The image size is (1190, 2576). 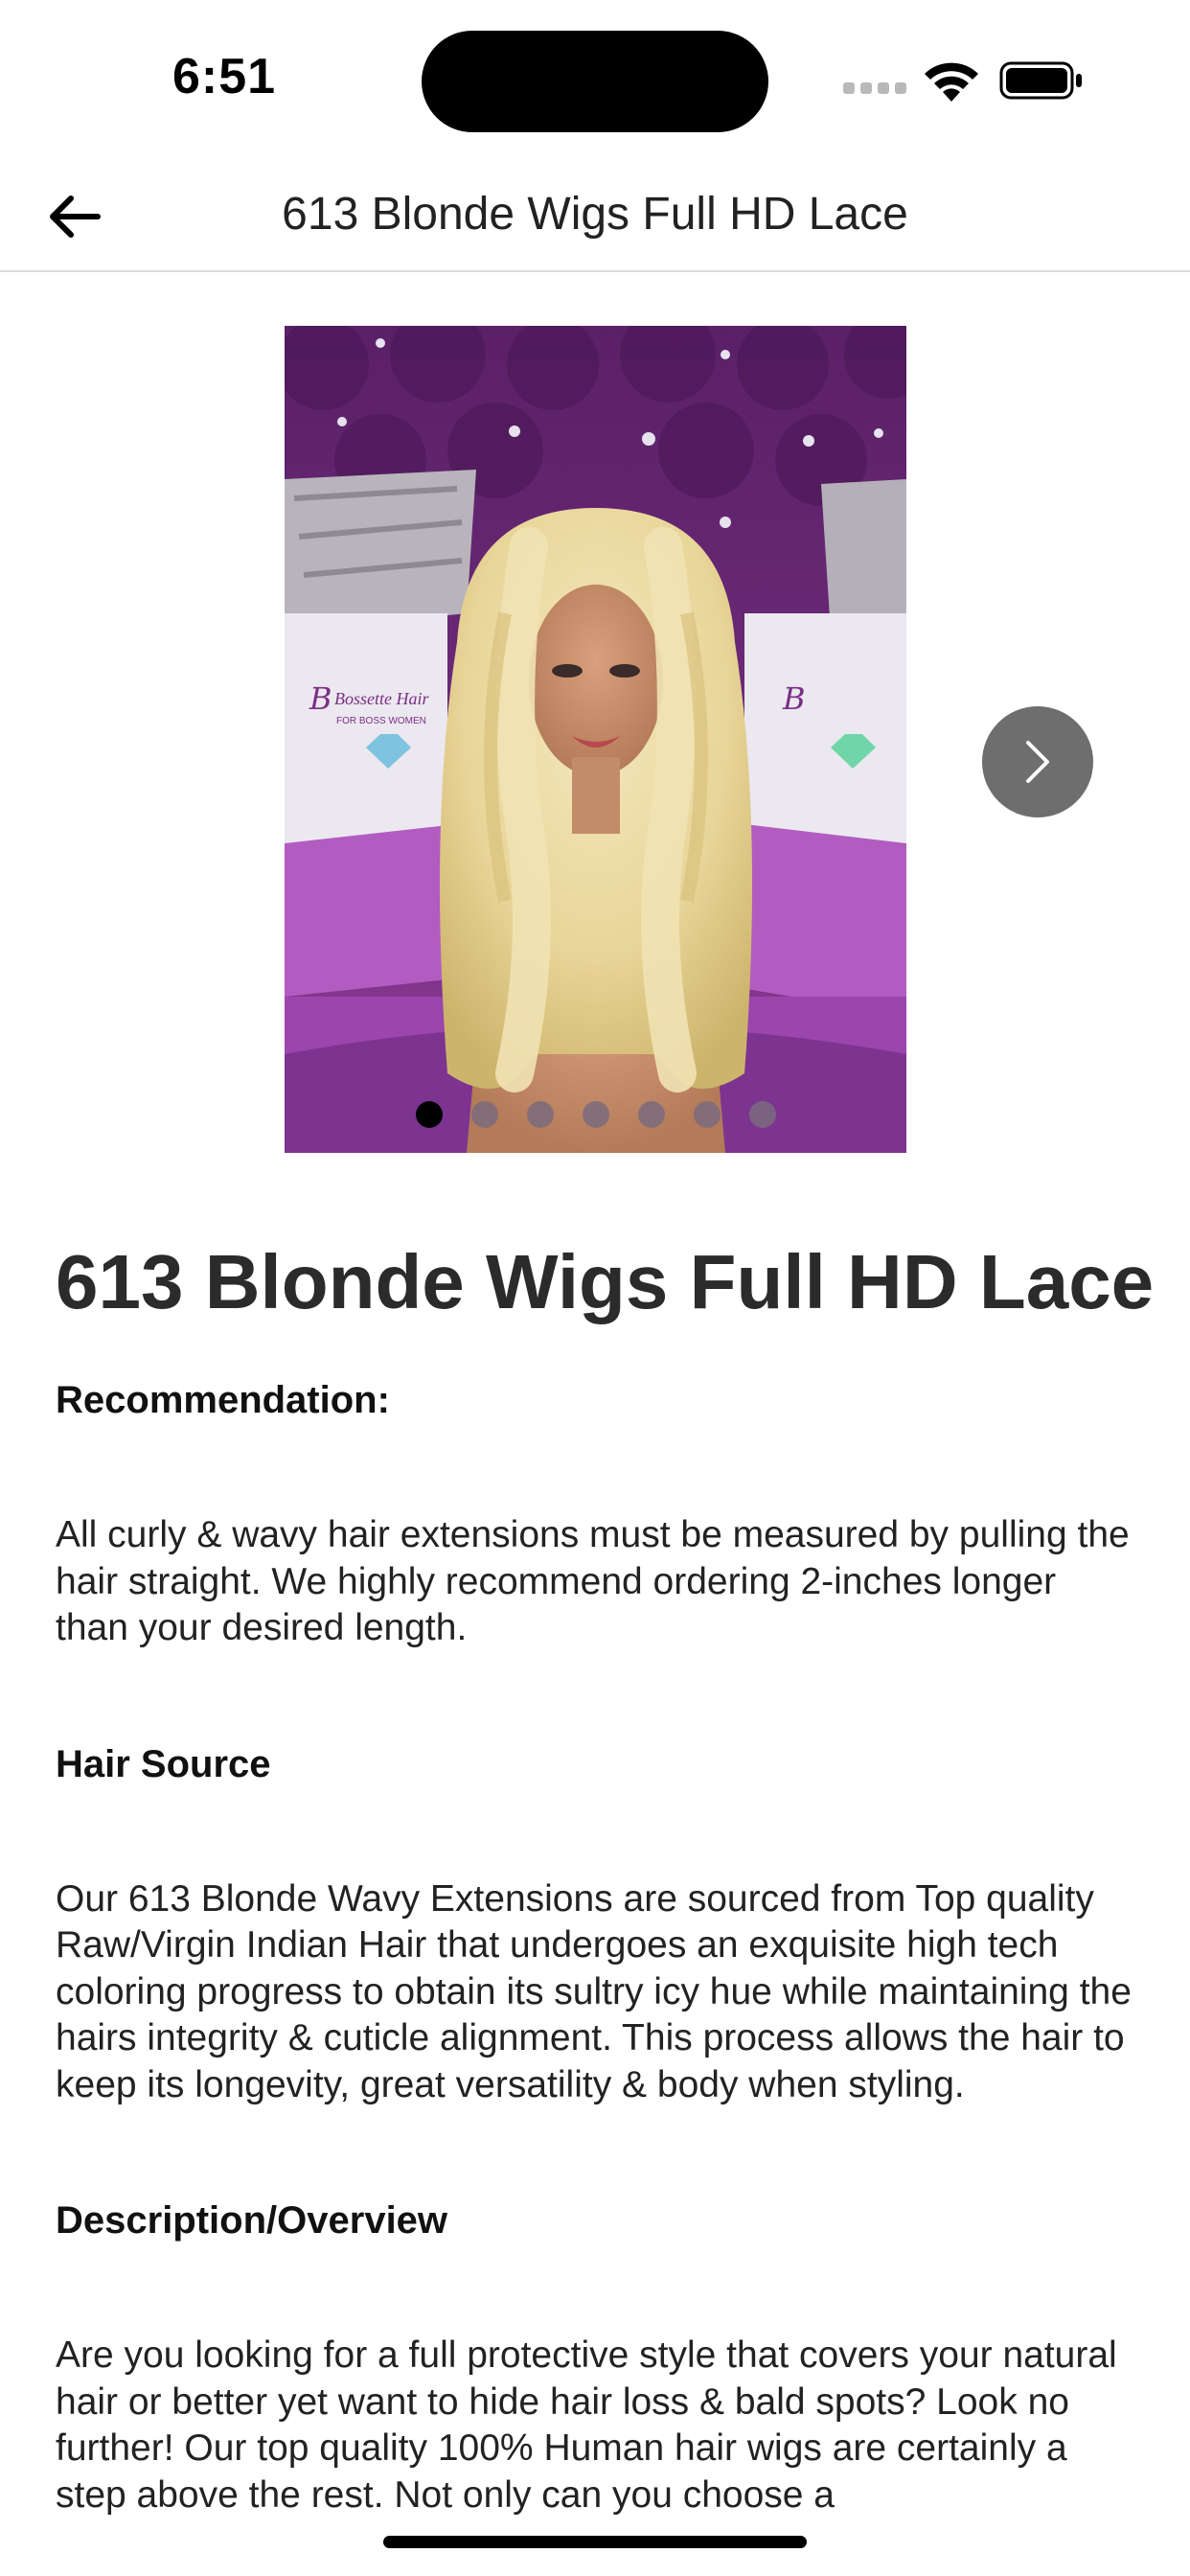 I want to click on section-heading-hair-source: Hair Source, so click(x=163, y=1763).